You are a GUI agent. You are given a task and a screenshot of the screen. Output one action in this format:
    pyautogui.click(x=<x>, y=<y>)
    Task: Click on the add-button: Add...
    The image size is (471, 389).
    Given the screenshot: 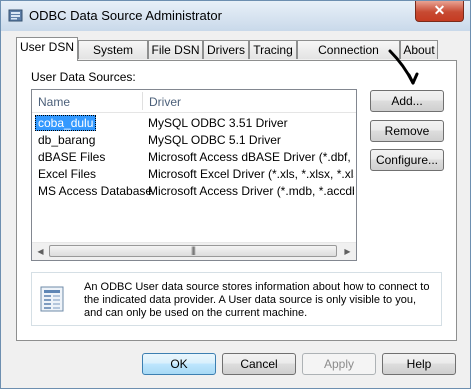 What is the action you would take?
    pyautogui.click(x=407, y=101)
    